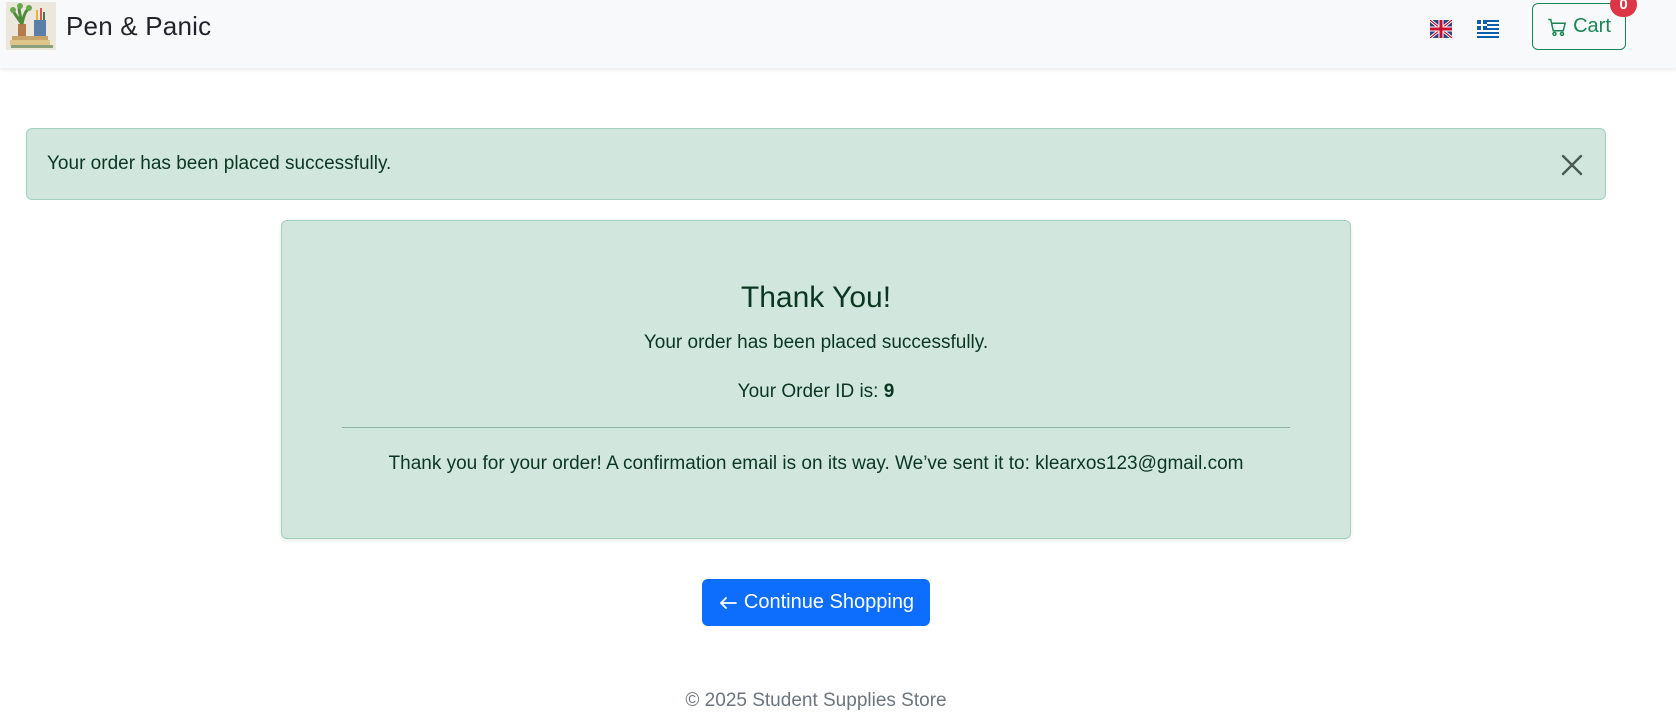 This screenshot has width=1676, height=726. What do you see at coordinates (728, 602) in the screenshot?
I see `arrow-left-icon` at bounding box center [728, 602].